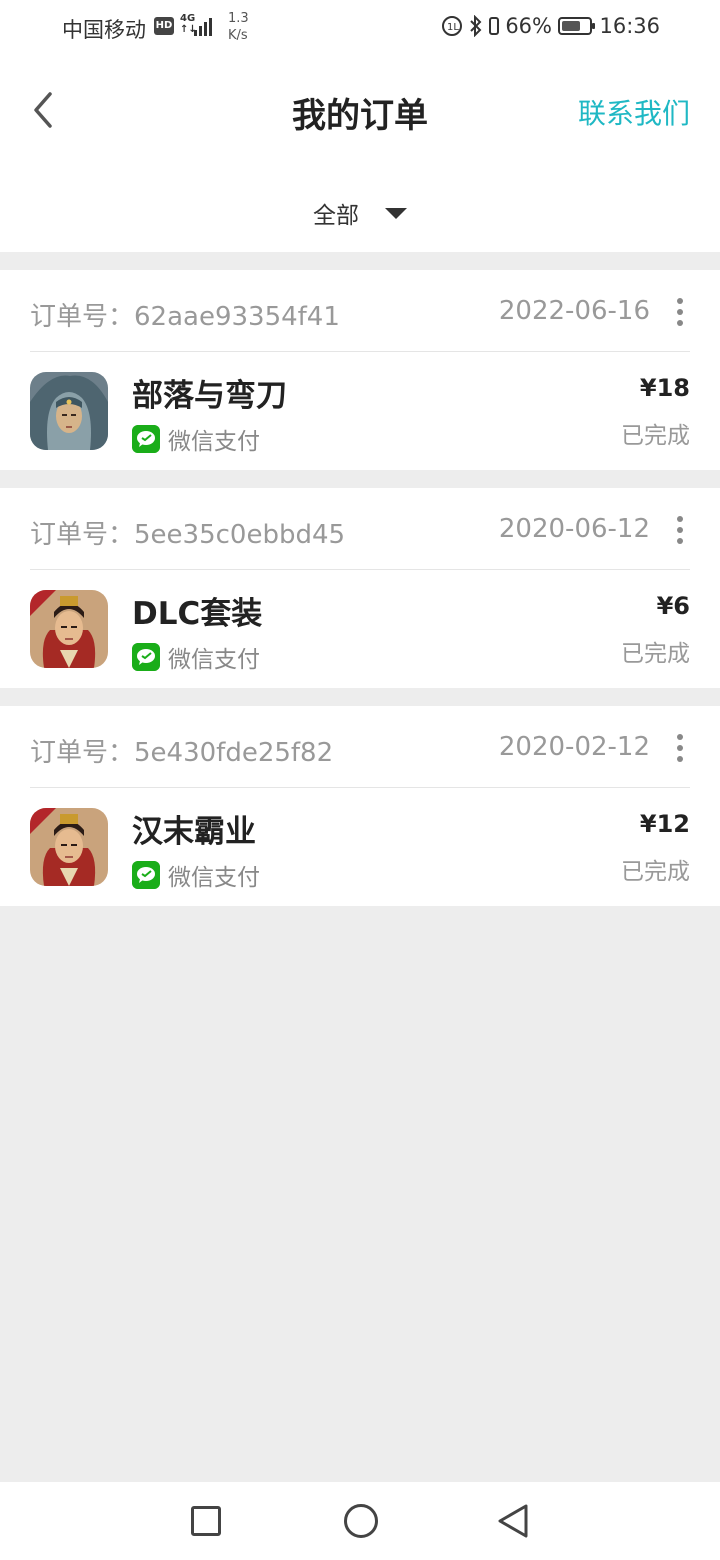 This screenshot has height=1560, width=720. I want to click on network-speed: 1.3 K/s, so click(238, 27).